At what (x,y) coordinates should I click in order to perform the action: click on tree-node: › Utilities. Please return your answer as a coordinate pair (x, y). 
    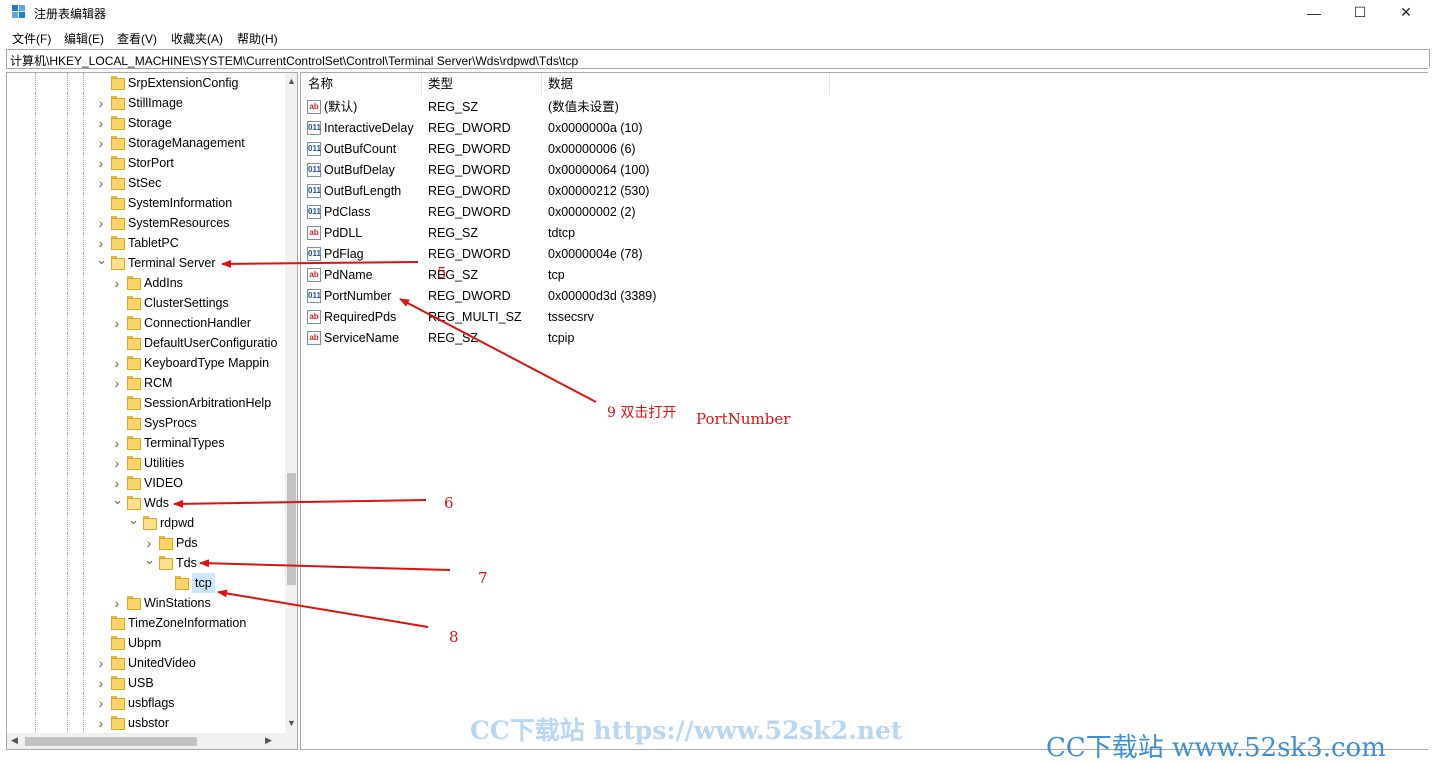
    Looking at the image, I should click on (146, 463).